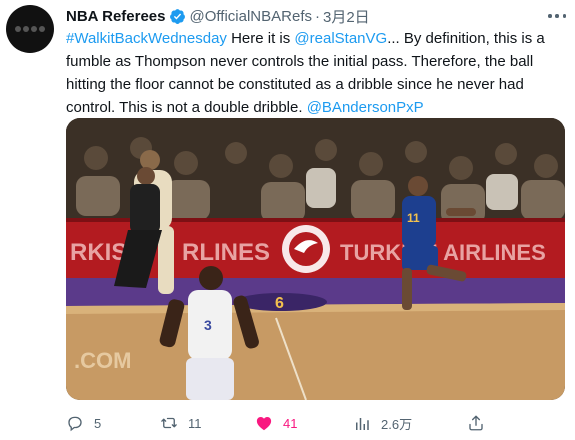 Image resolution: width=575 pixels, height=440 pixels. Describe the element at coordinates (276, 423) in the screenshot. I see `like-button: 41` at that location.